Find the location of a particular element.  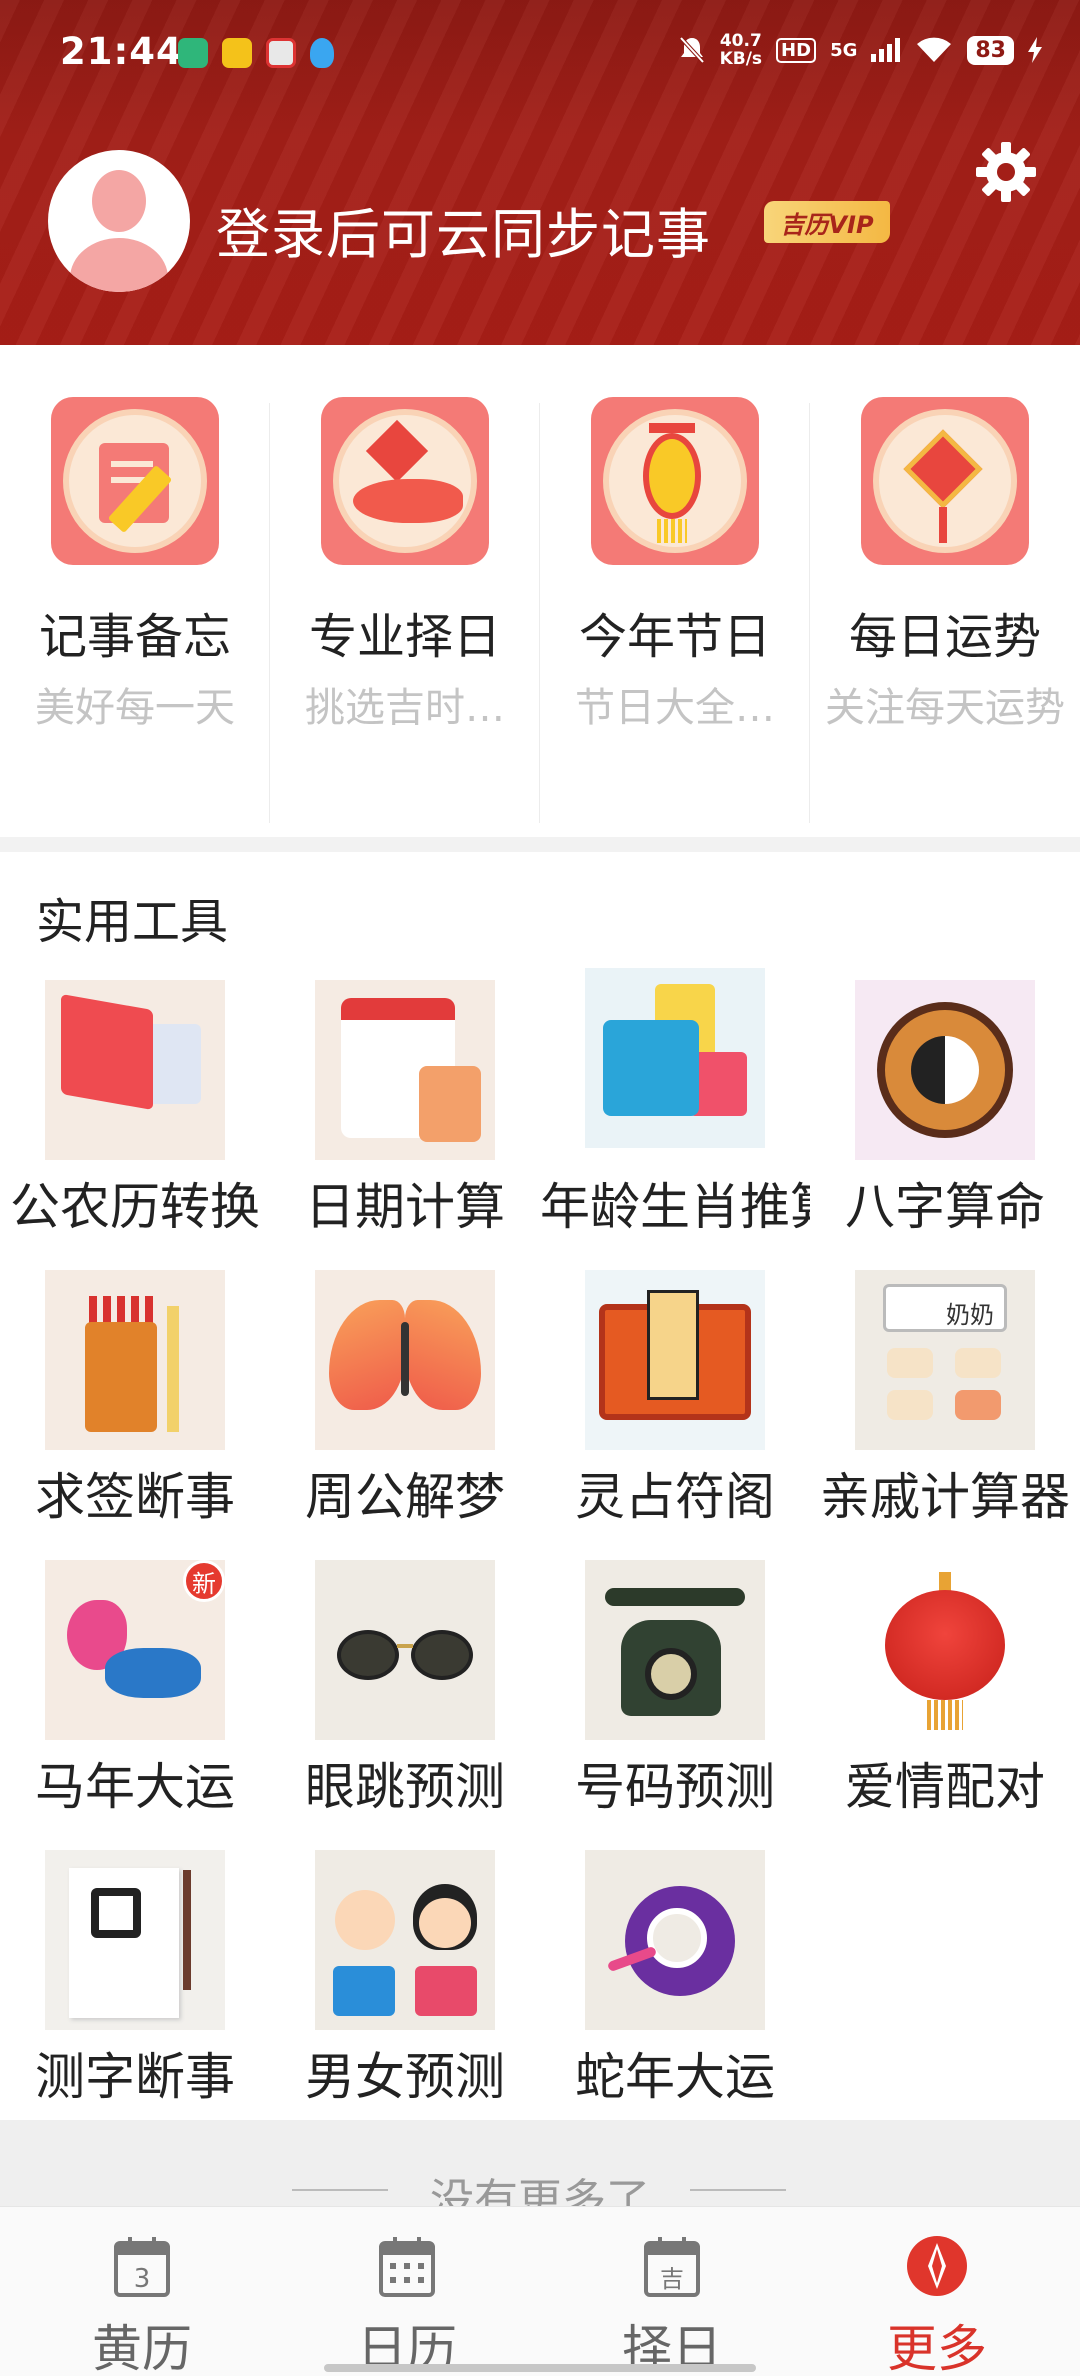

new-badge: 新 is located at coordinates (204, 1581).